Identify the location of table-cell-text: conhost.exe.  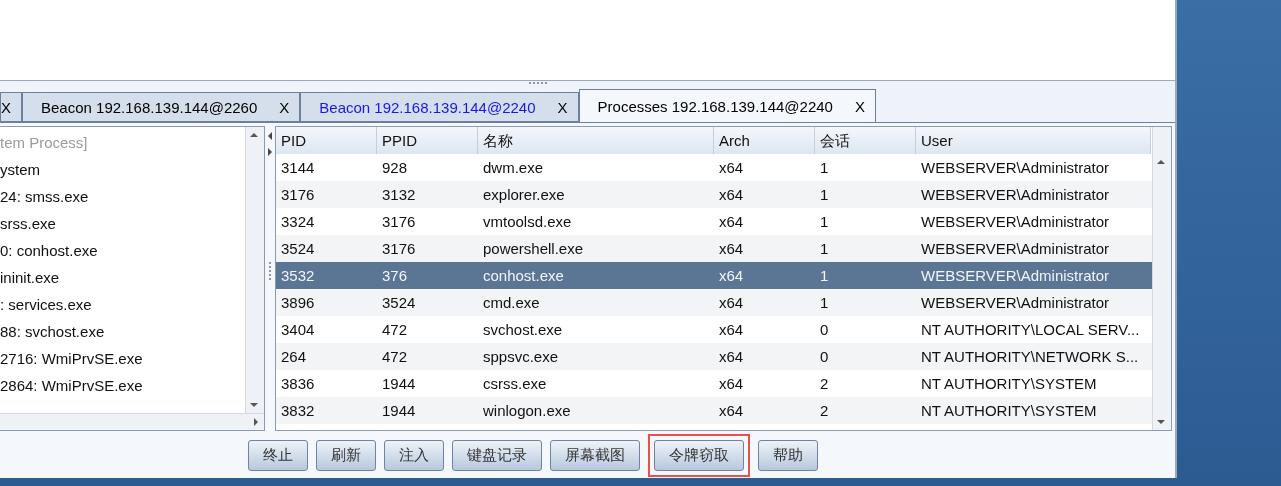
(523, 275).